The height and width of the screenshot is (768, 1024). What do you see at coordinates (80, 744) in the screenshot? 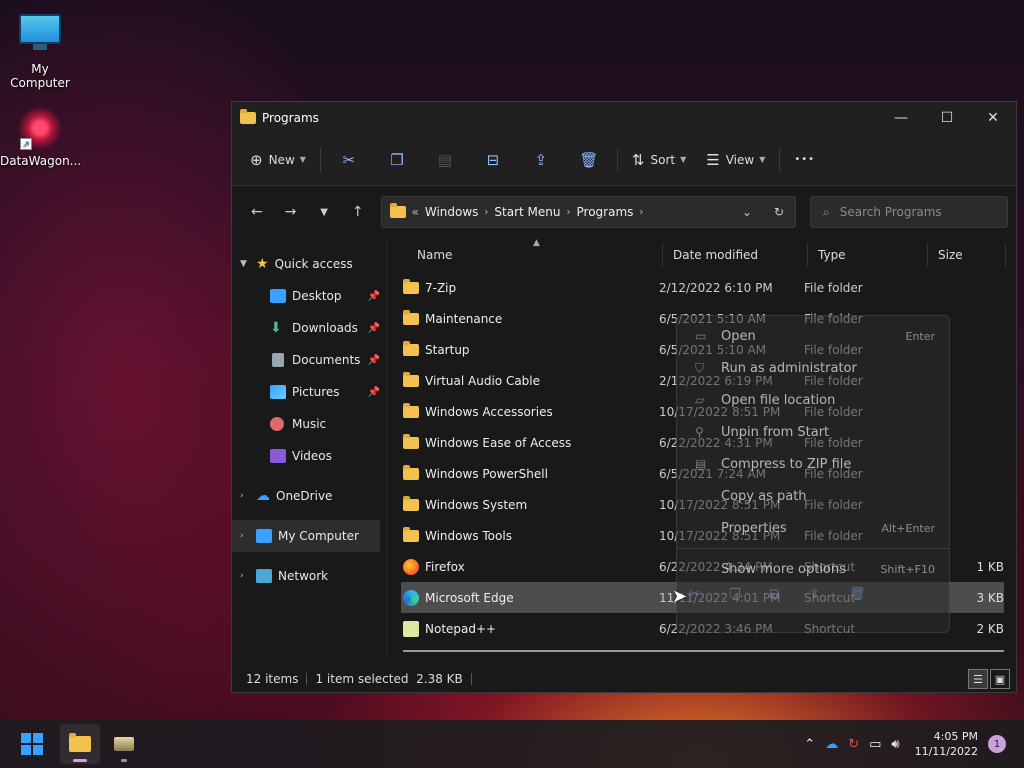
I see `taskbar-file-explorer` at bounding box center [80, 744].